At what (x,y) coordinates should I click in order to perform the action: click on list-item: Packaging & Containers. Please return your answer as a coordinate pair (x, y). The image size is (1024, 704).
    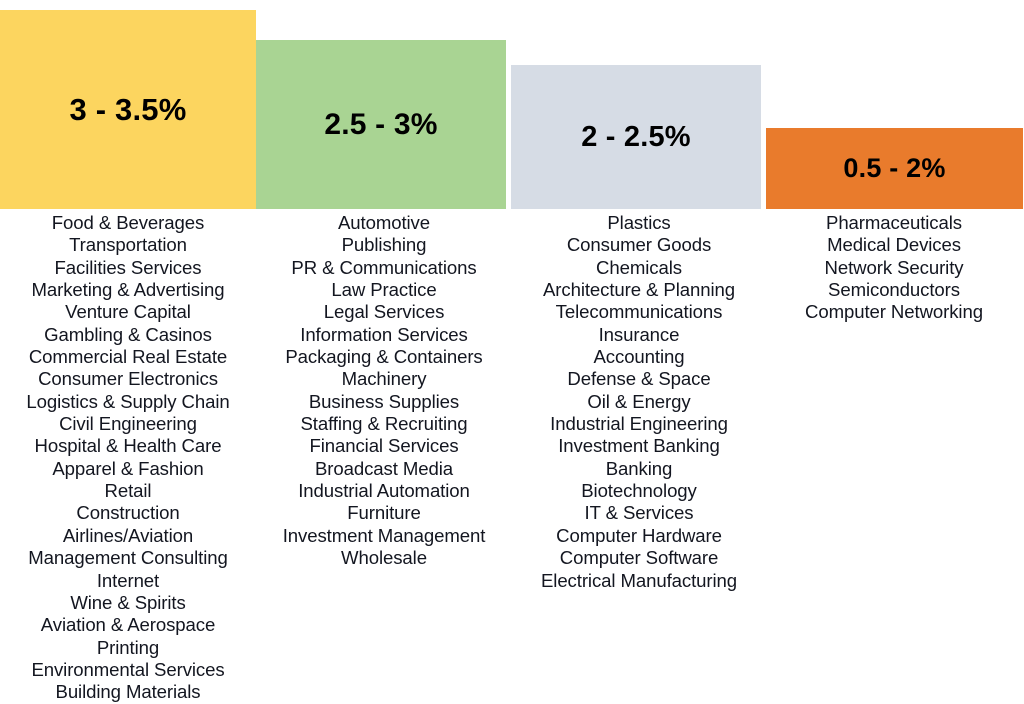
    Looking at the image, I should click on (384, 357).